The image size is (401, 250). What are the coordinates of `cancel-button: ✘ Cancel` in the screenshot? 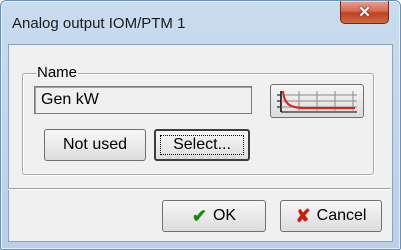 It's located at (331, 216).